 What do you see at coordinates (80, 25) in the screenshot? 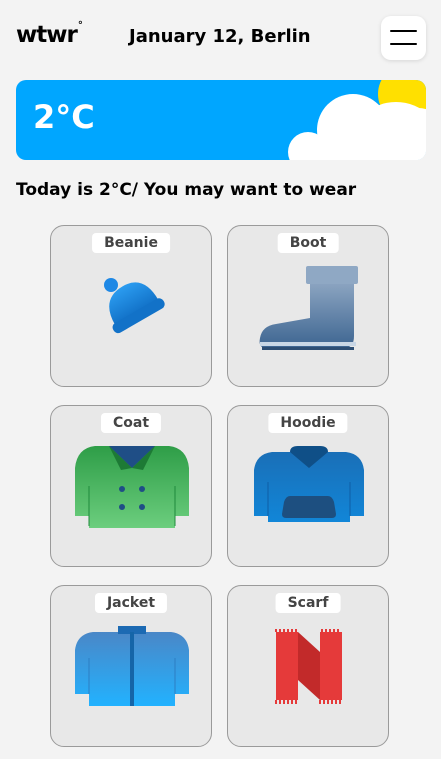
I see `logo-degree: °` at bounding box center [80, 25].